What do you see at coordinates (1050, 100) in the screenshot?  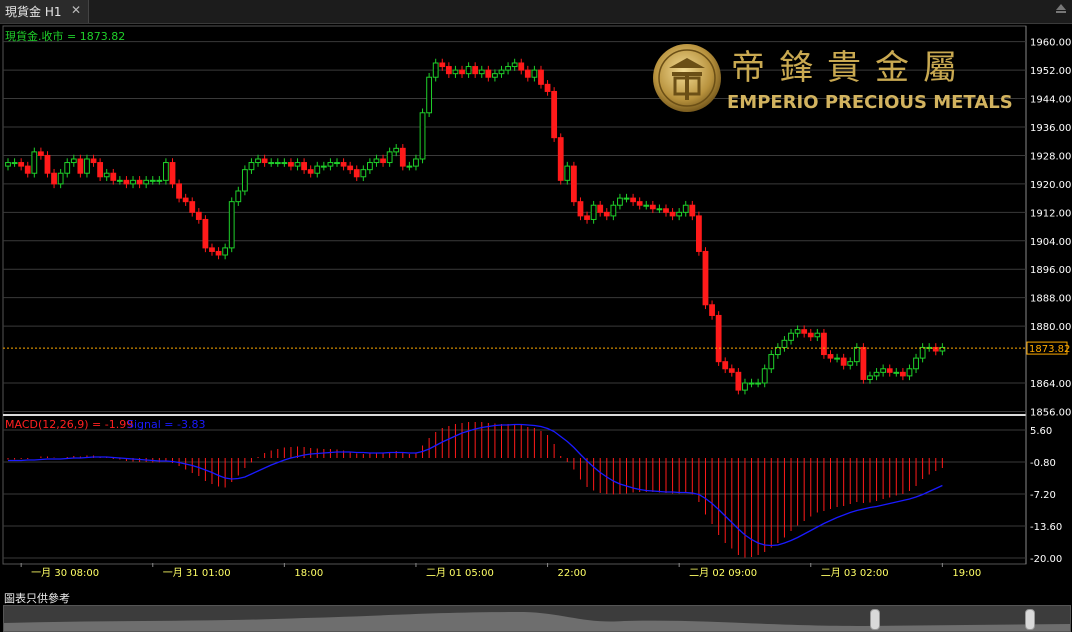 I see `price-tick-label: 1944.00` at bounding box center [1050, 100].